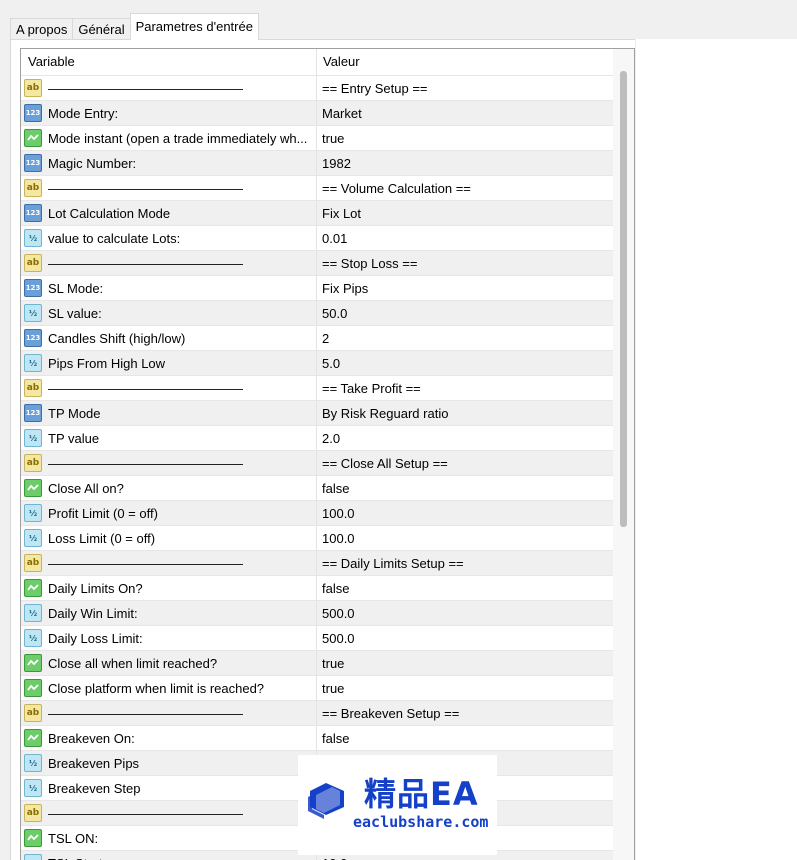  What do you see at coordinates (169, 663) in the screenshot?
I see `variable-cell: Close all when limit reached?` at bounding box center [169, 663].